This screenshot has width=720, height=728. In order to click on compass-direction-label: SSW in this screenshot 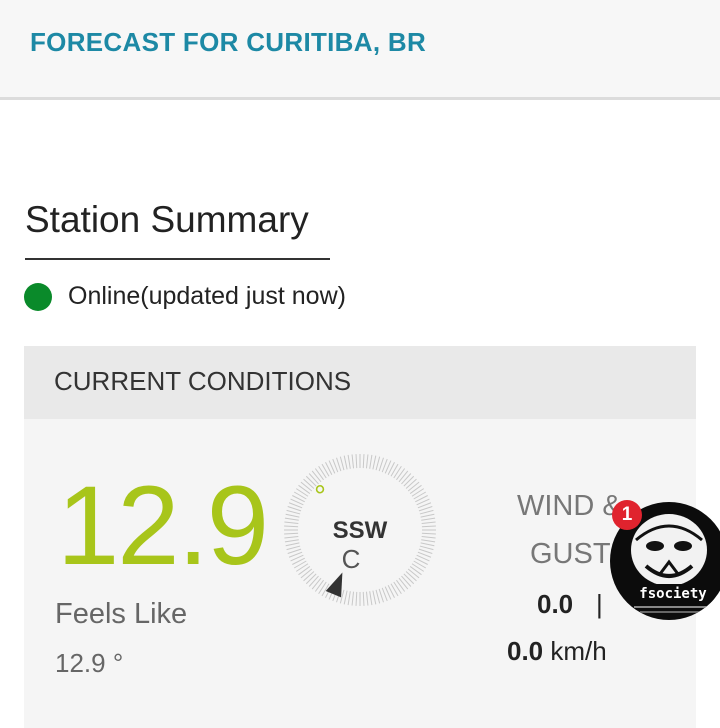, I will do `click(360, 530)`.